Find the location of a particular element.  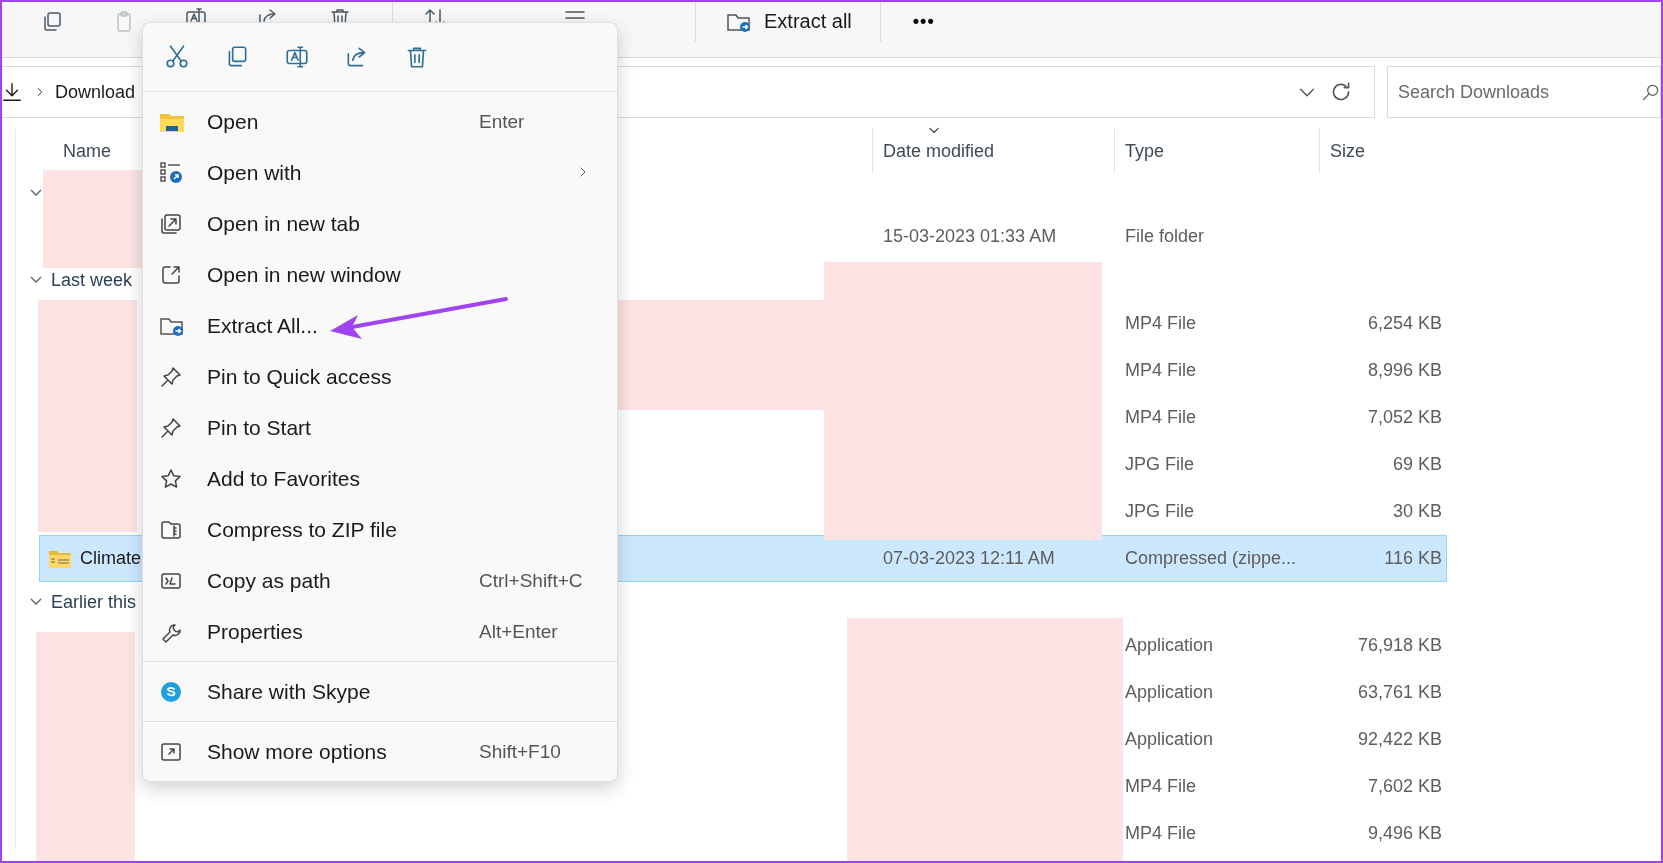

download-icon is located at coordinates (12, 92).